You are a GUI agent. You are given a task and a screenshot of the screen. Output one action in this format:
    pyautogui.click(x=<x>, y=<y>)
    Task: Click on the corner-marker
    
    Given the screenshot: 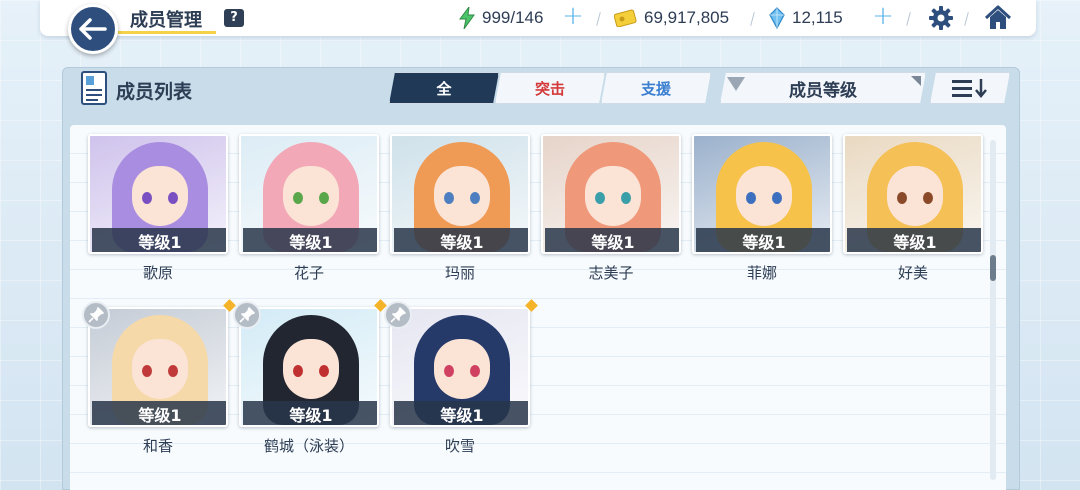 What is the action you would take?
    pyautogui.click(x=916, y=81)
    